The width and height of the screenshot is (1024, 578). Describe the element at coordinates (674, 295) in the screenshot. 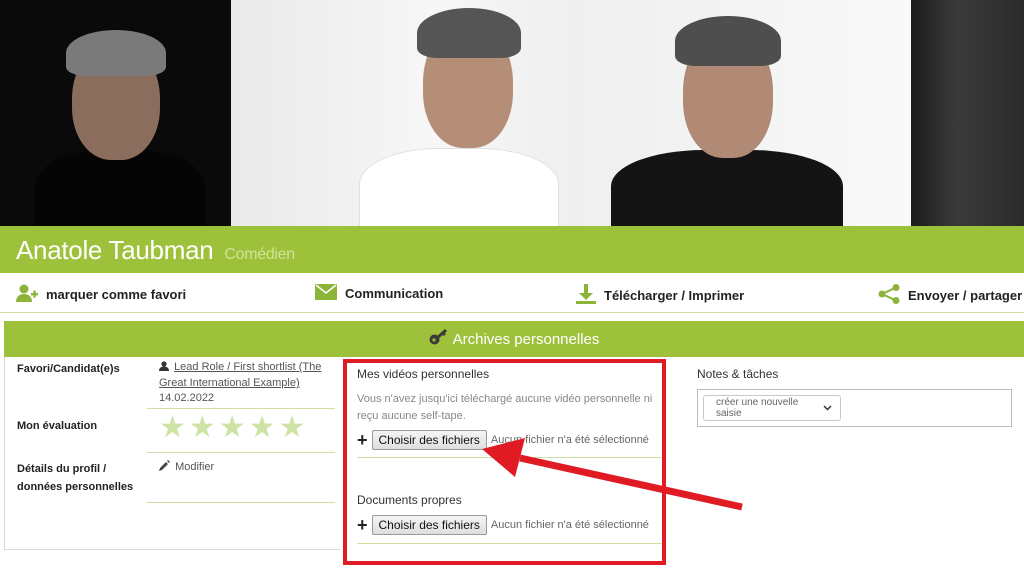

I see `download-print-label: Télécharger / Imprimer` at that location.